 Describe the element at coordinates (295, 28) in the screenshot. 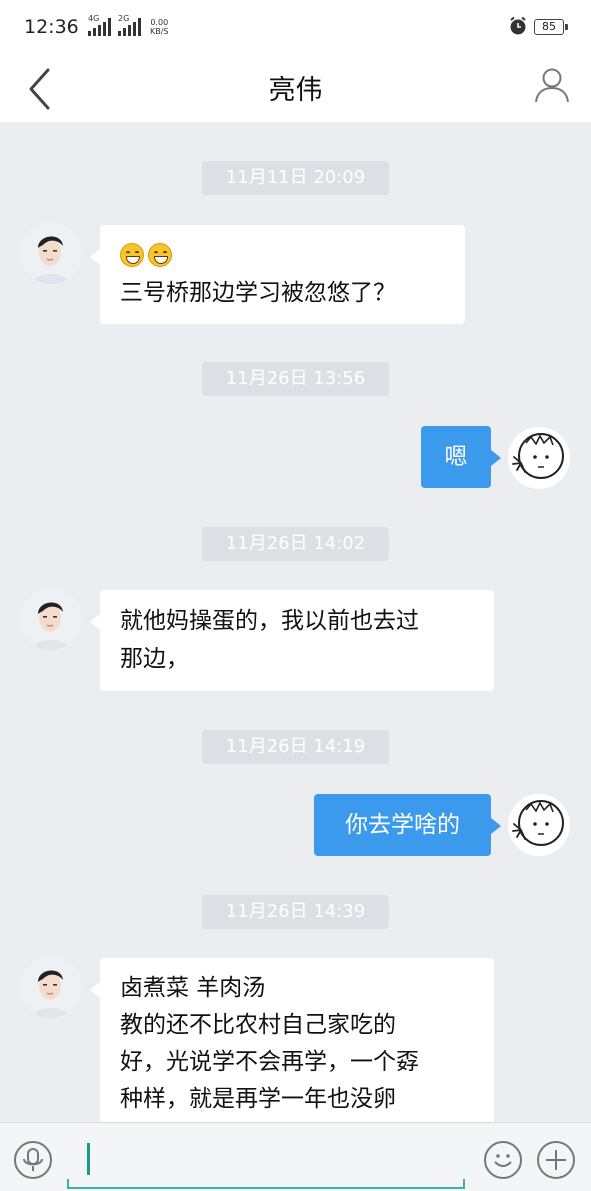

I see `status-bar: 12:36 4G 2G 0.00 KB/S 85` at that location.